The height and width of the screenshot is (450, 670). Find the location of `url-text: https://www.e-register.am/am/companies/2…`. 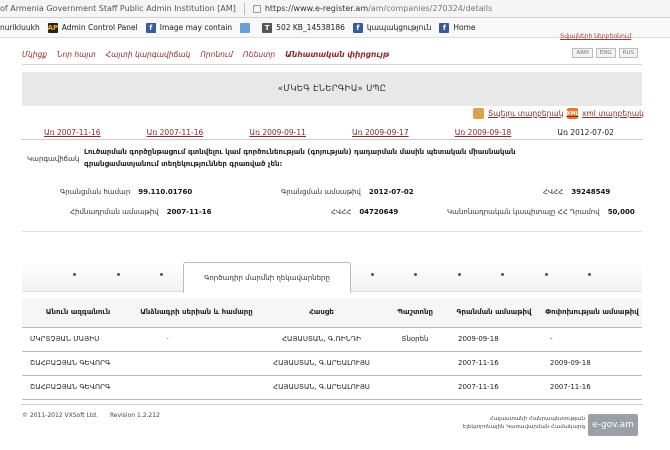

url-text: https://www.e-register.am/am/companies/2… is located at coordinates (378, 8).